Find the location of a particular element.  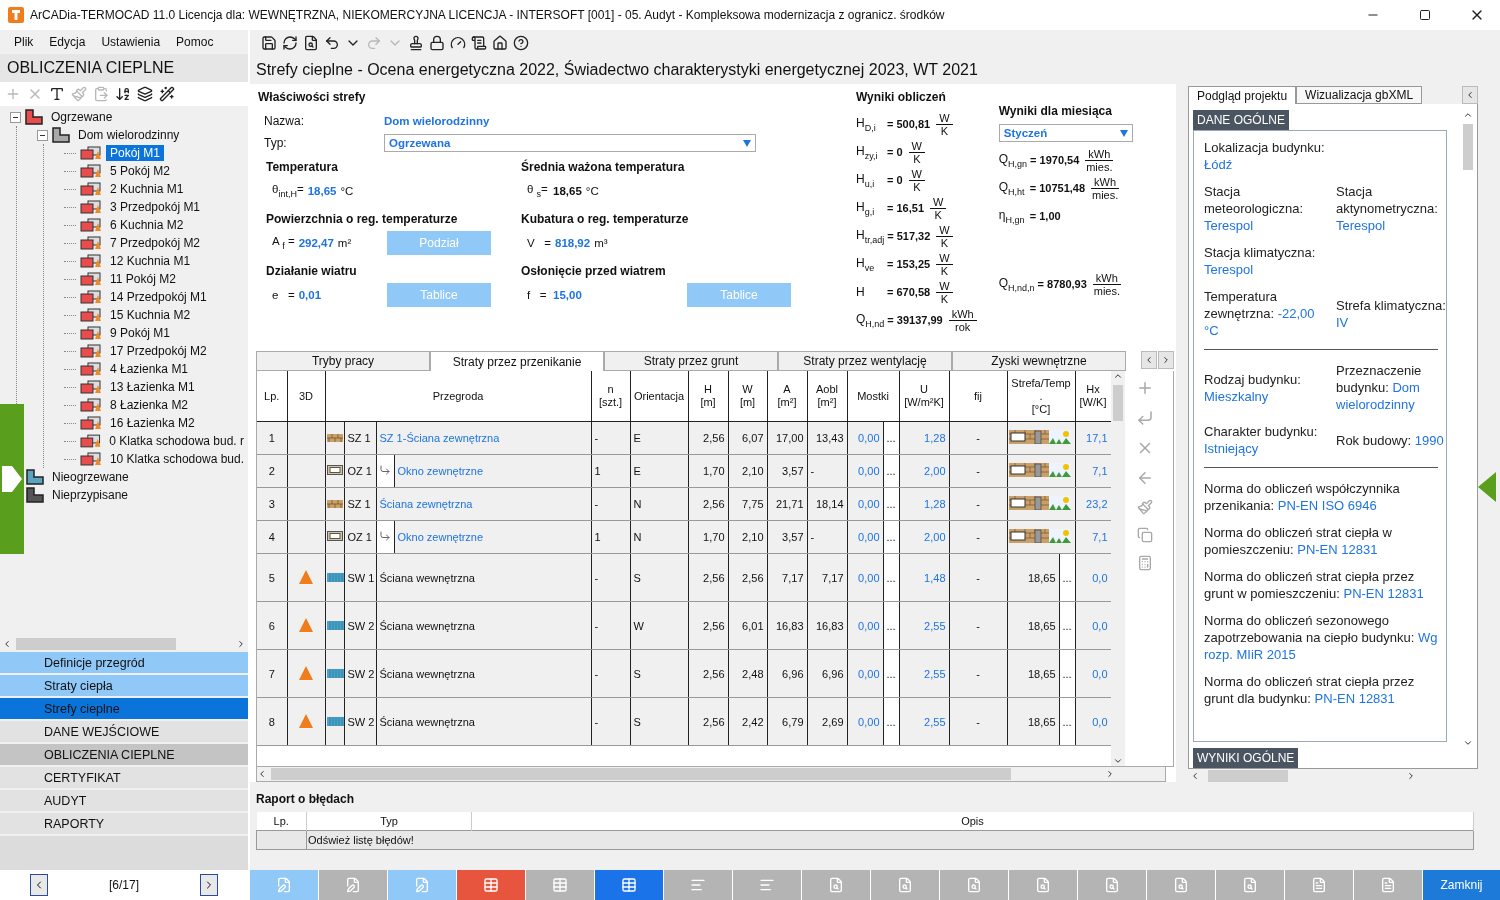

expand-panel-tab is located at coordinates (12, 479).